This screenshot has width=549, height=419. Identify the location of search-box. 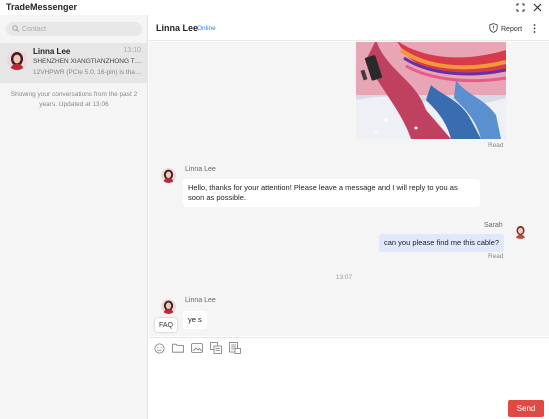
(74, 29).